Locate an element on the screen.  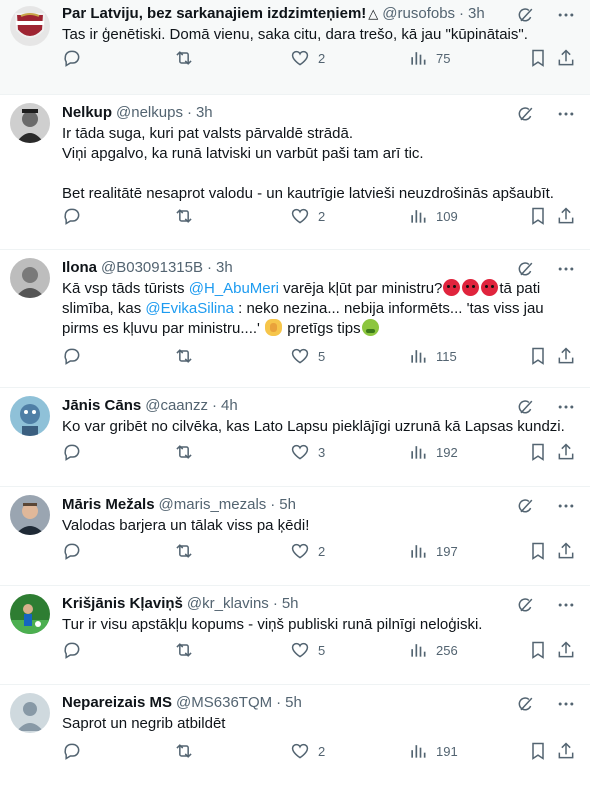
views-count: 75 is located at coordinates (443, 58).